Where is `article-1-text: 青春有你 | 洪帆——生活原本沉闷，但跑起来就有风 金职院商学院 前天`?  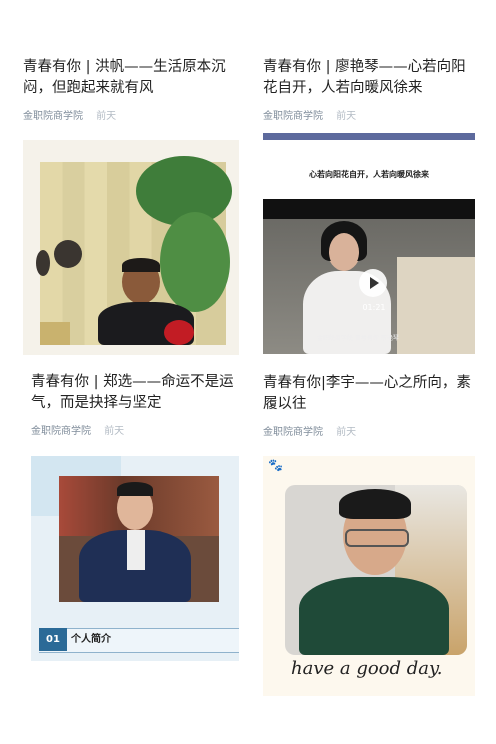 article-1-text: 青春有你 | 洪帆——生活原本沉闷，但跑起来就有风 金职院商学院 前天 is located at coordinates (129, 89).